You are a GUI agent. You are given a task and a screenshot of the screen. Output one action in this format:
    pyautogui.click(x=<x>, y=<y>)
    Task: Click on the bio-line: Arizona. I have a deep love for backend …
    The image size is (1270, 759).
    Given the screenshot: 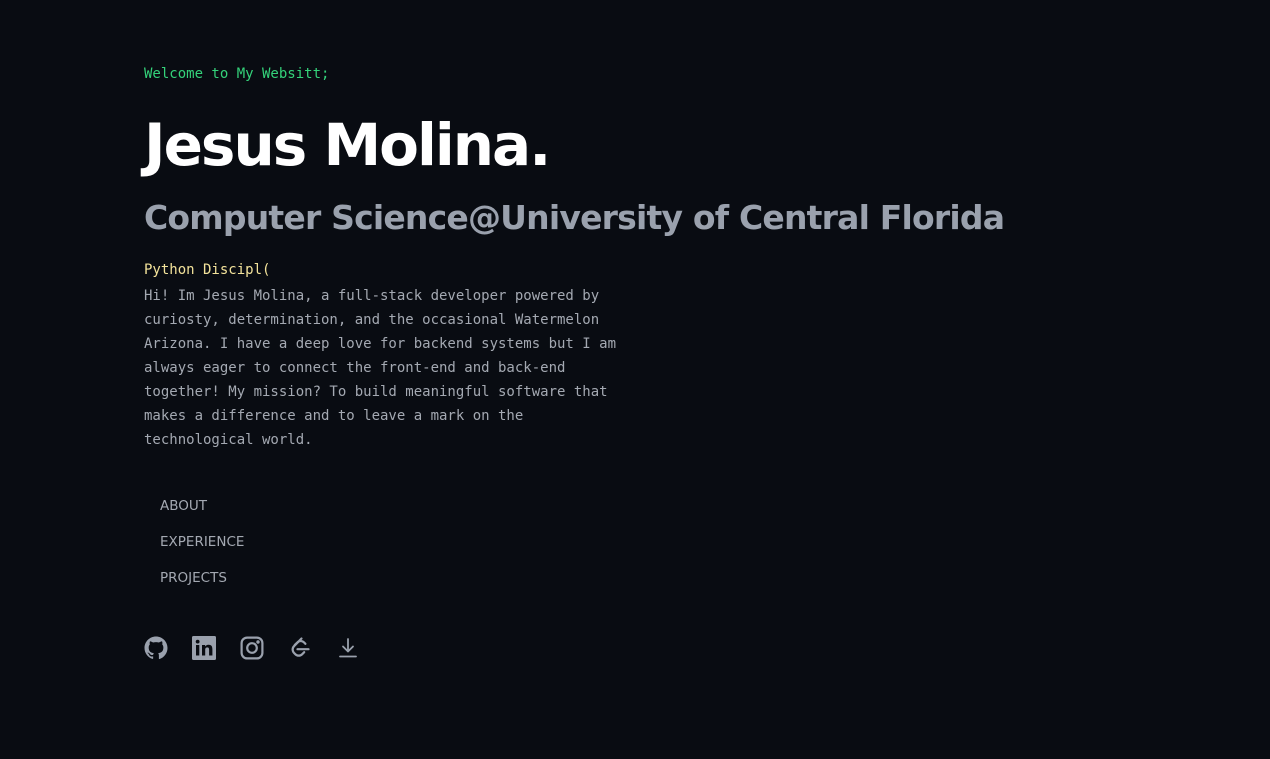 What is the action you would take?
    pyautogui.click(x=380, y=344)
    